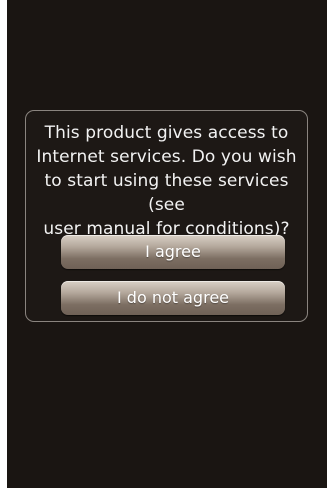 Image resolution: width=334 pixels, height=488 pixels. I want to click on agree-button: I agree, so click(173, 252).